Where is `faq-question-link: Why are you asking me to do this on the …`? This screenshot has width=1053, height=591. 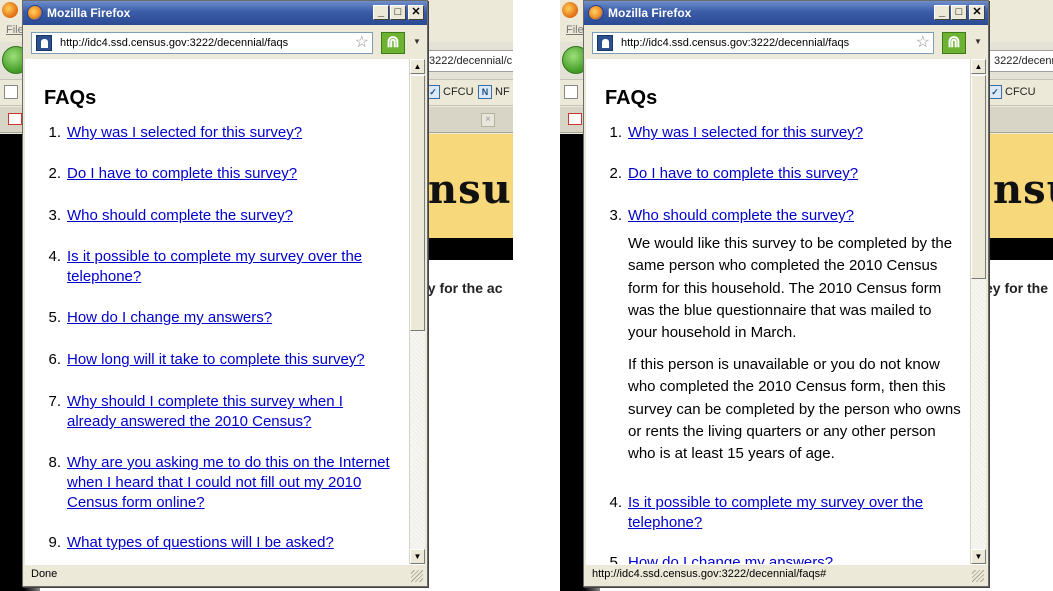
faq-question-link: Why are you asking me to do this on the … is located at coordinates (236, 483).